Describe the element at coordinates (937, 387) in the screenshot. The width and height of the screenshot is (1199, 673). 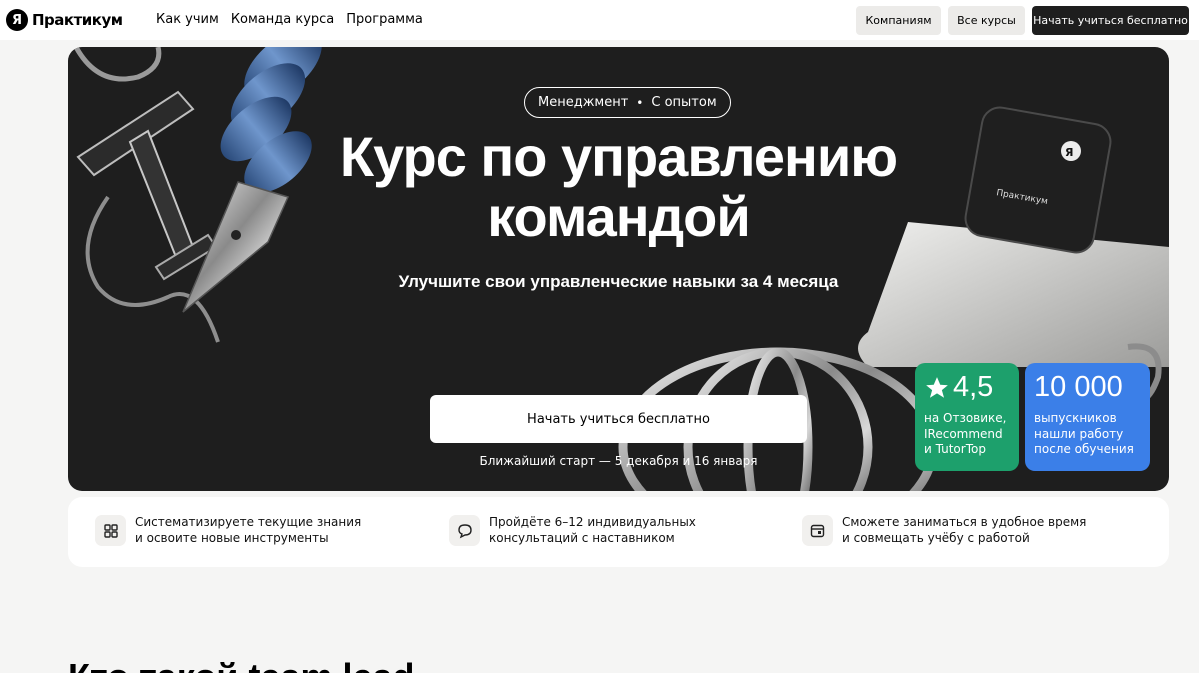
I see `star-icon` at that location.